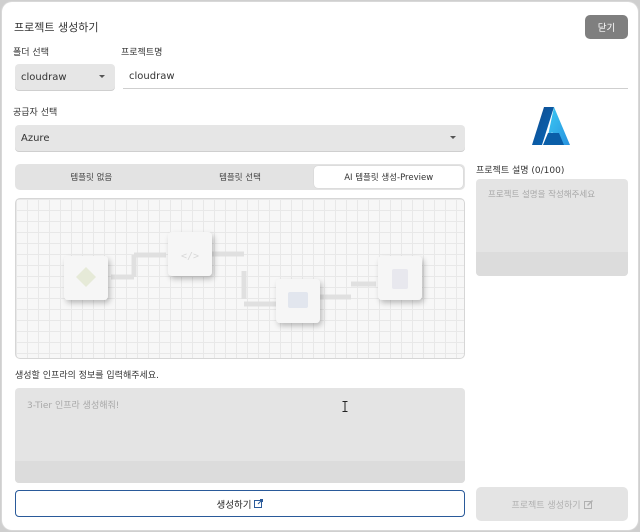  I want to click on tab-no-template: 템플릿 없음, so click(91, 177).